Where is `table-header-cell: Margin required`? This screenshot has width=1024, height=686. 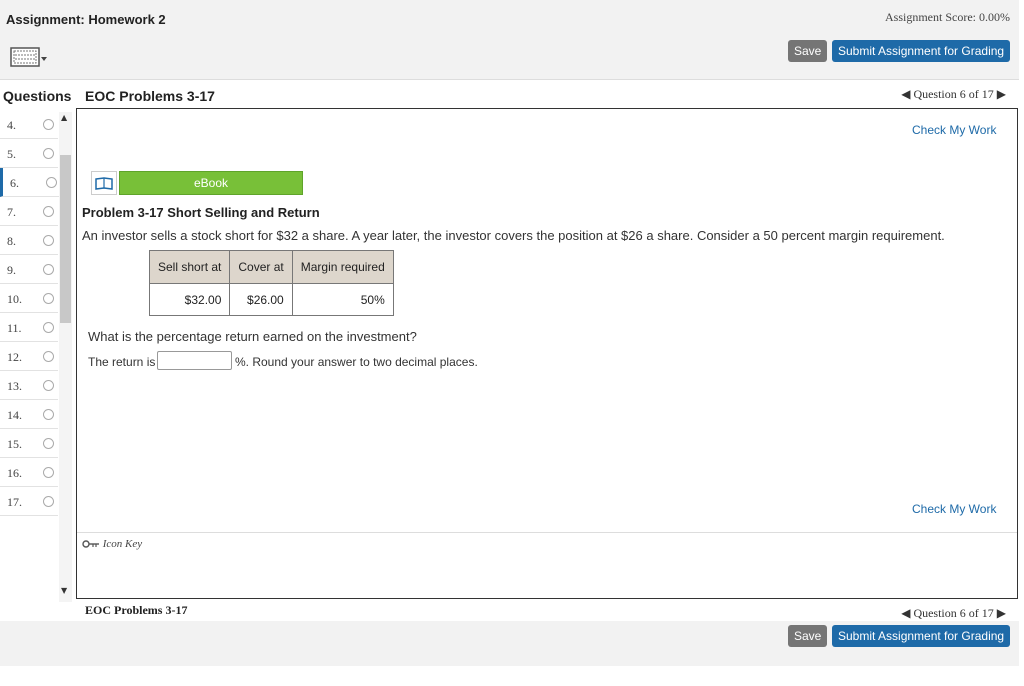
table-header-cell: Margin required is located at coordinates (342, 267).